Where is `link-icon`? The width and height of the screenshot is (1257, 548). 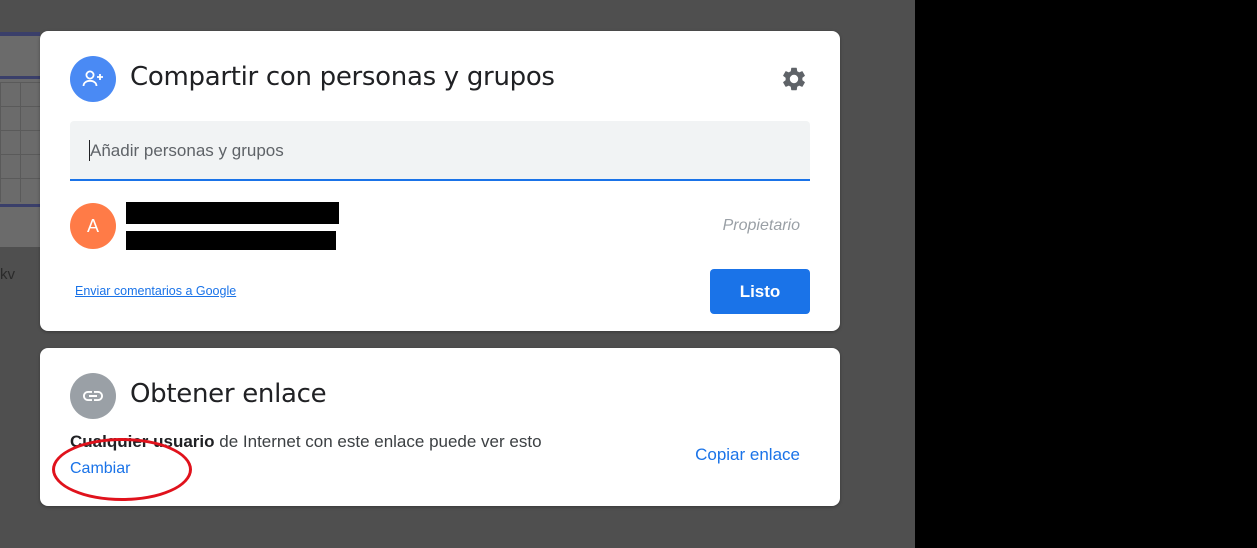 link-icon is located at coordinates (93, 396).